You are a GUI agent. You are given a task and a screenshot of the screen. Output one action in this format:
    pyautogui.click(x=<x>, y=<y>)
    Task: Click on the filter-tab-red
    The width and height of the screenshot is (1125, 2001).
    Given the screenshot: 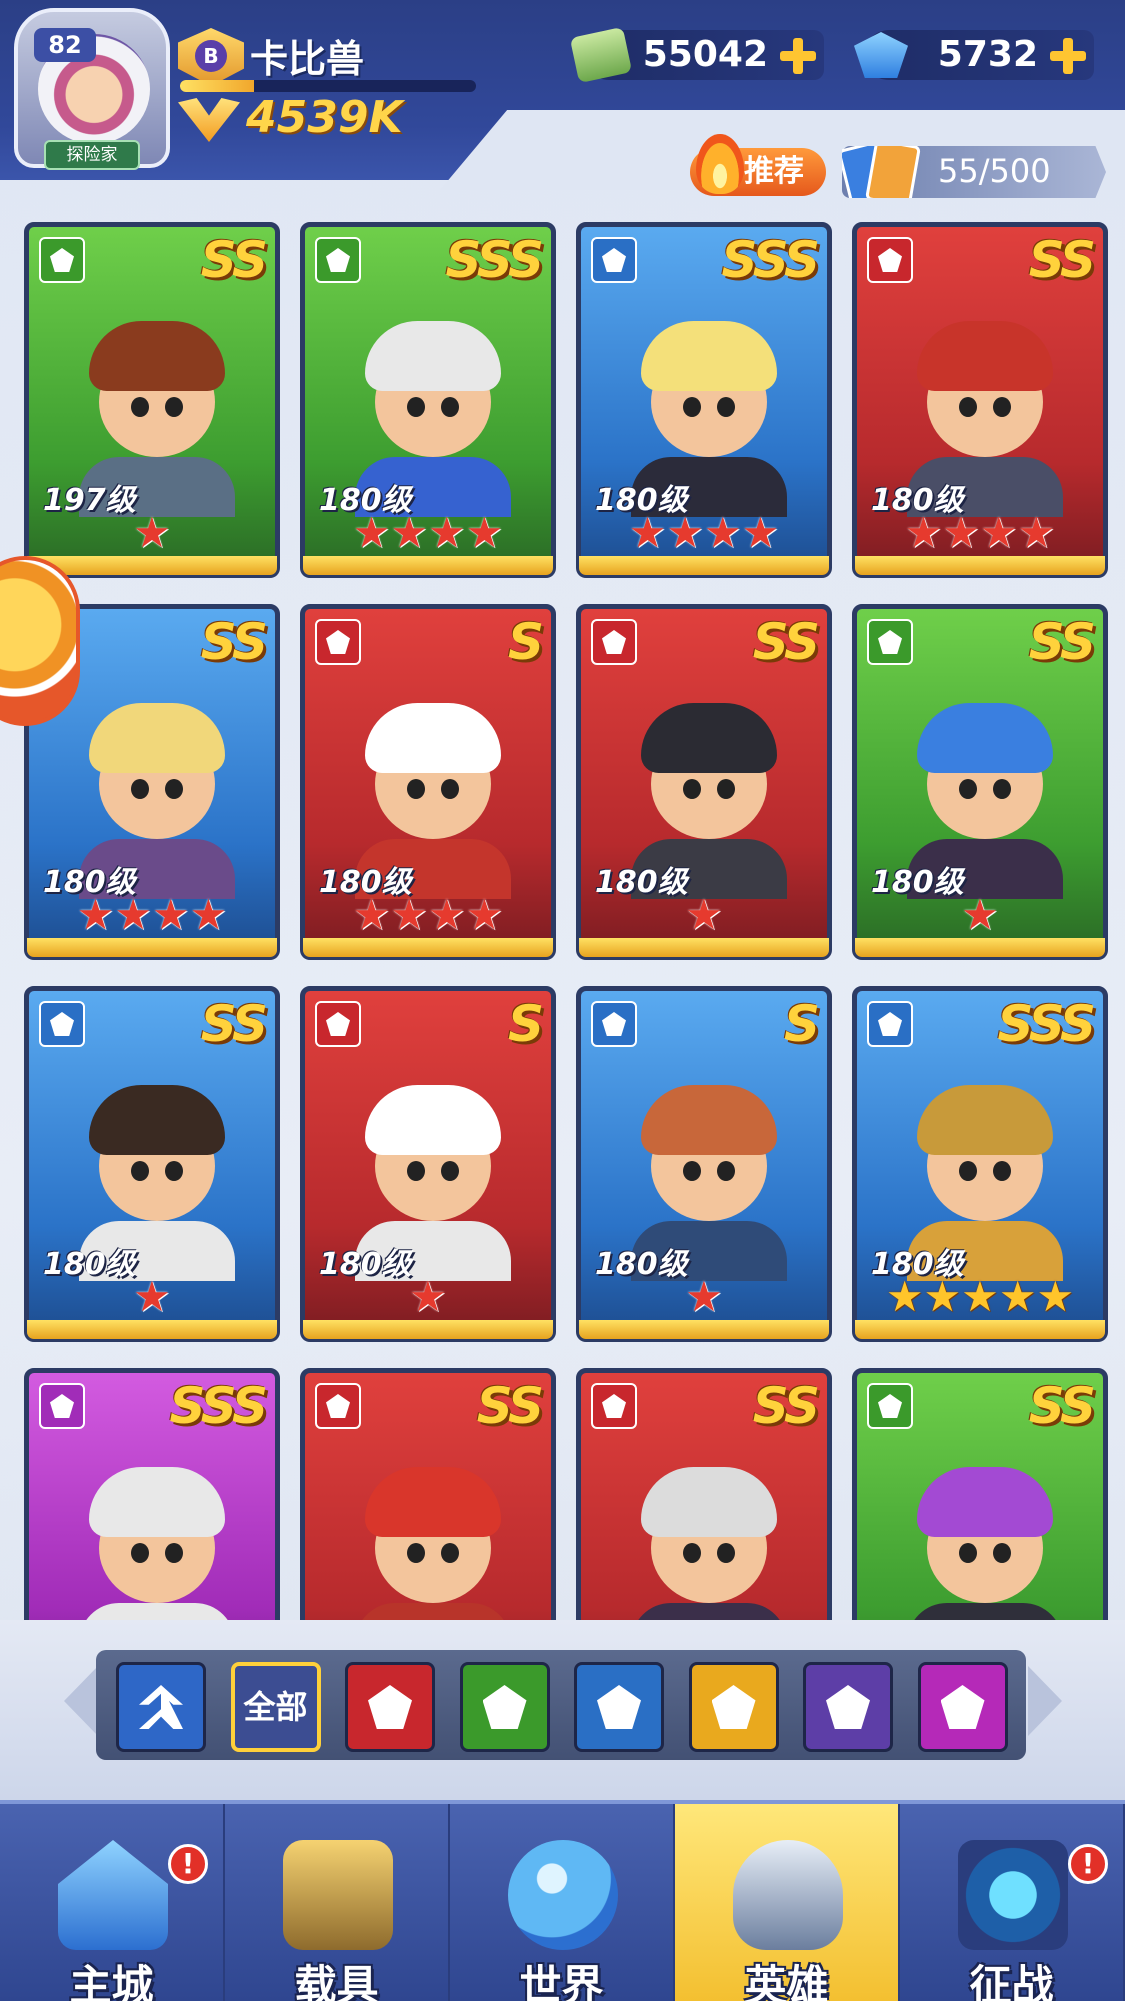 What is the action you would take?
    pyautogui.click(x=390, y=1707)
    